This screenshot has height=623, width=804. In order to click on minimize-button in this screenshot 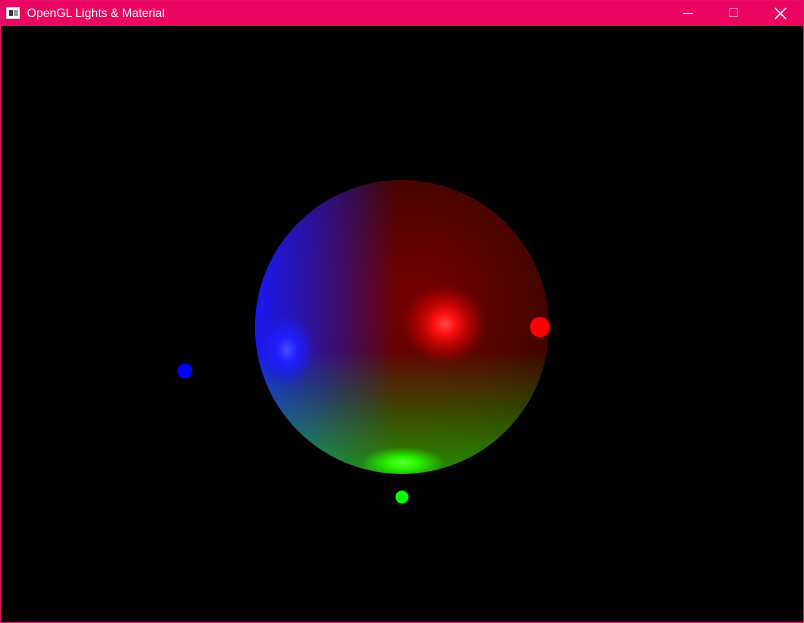, I will do `click(688, 13)`.